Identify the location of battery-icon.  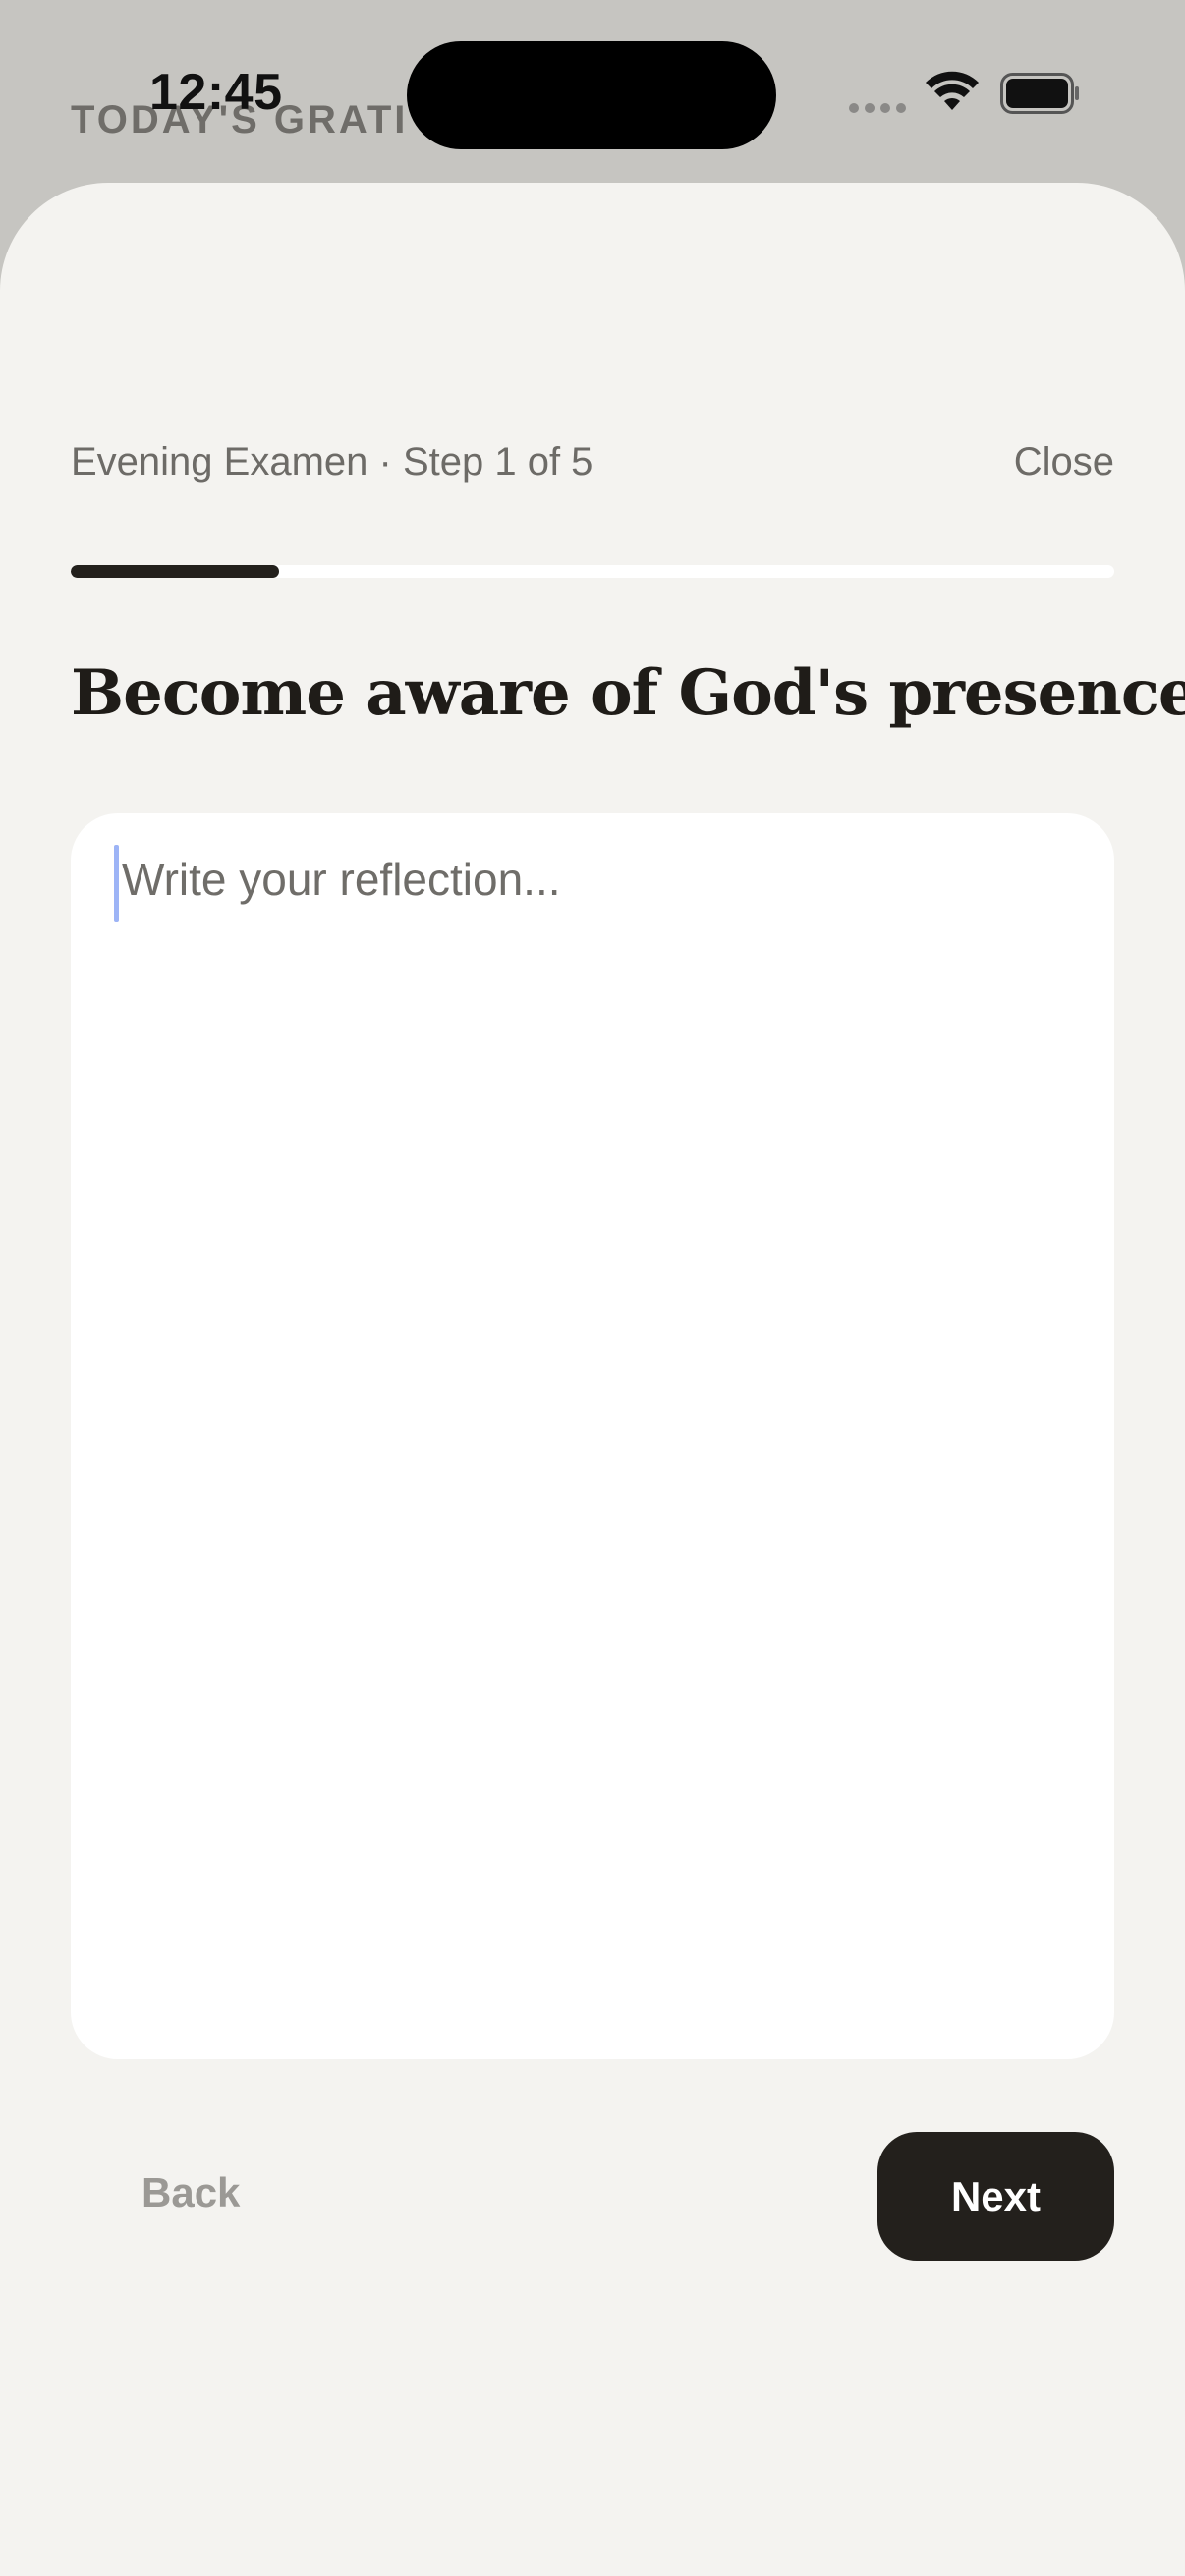
(1040, 93).